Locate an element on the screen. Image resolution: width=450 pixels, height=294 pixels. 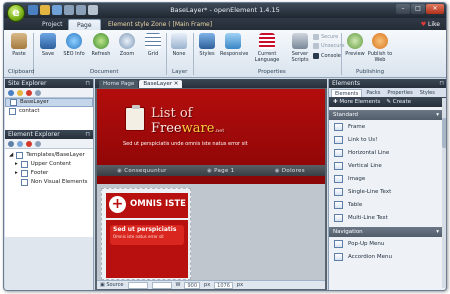
expand-icon is located at coordinates (20, 143).